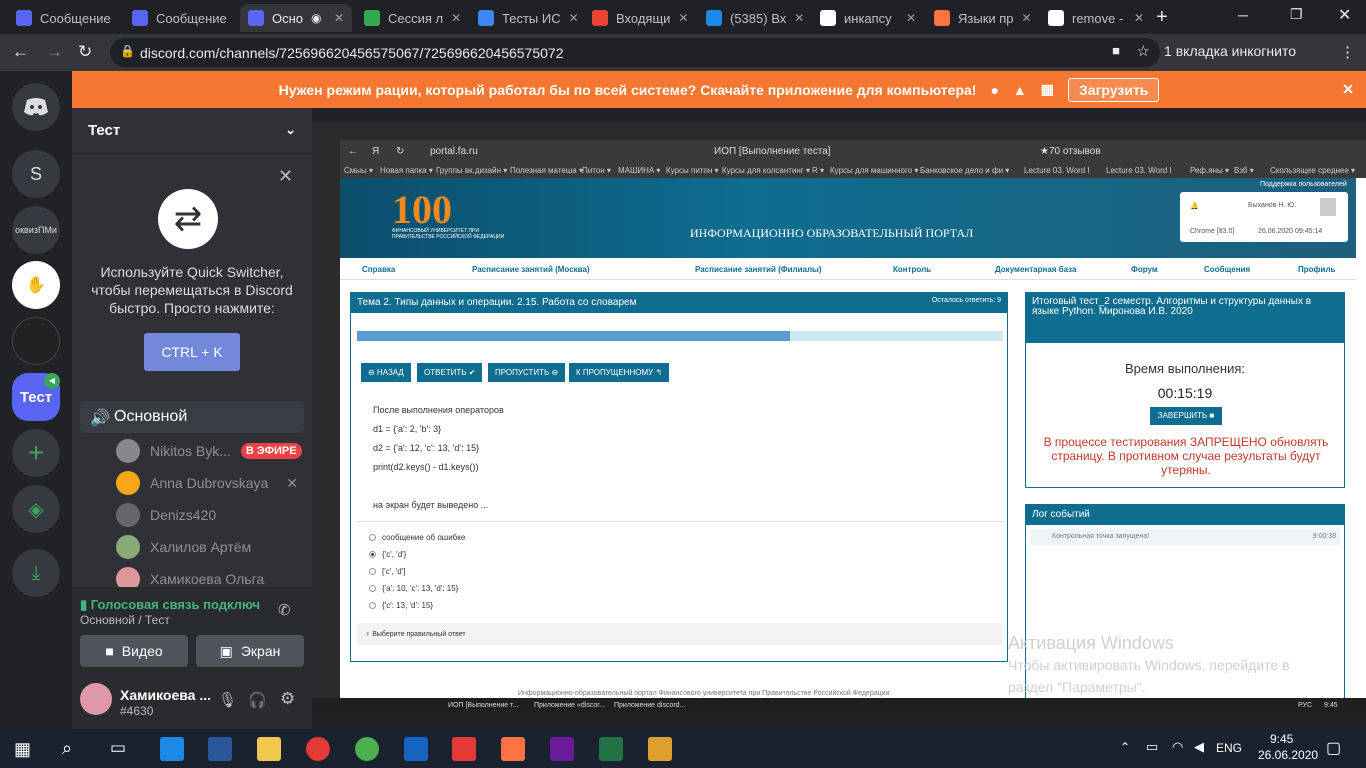 This screenshot has height=768, width=1366. Describe the element at coordinates (134, 651) in the screenshot. I see `video-button: ■ Видео` at that location.